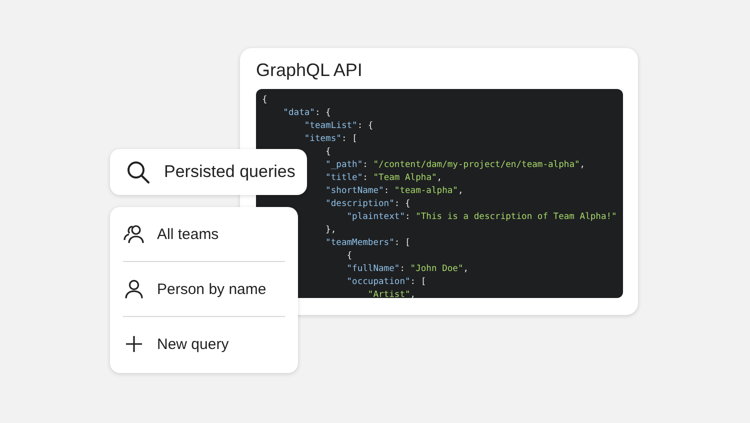 Image resolution: width=750 pixels, height=423 pixels. What do you see at coordinates (338, 126) in the screenshot?
I see `code-line: "teamList": {` at bounding box center [338, 126].